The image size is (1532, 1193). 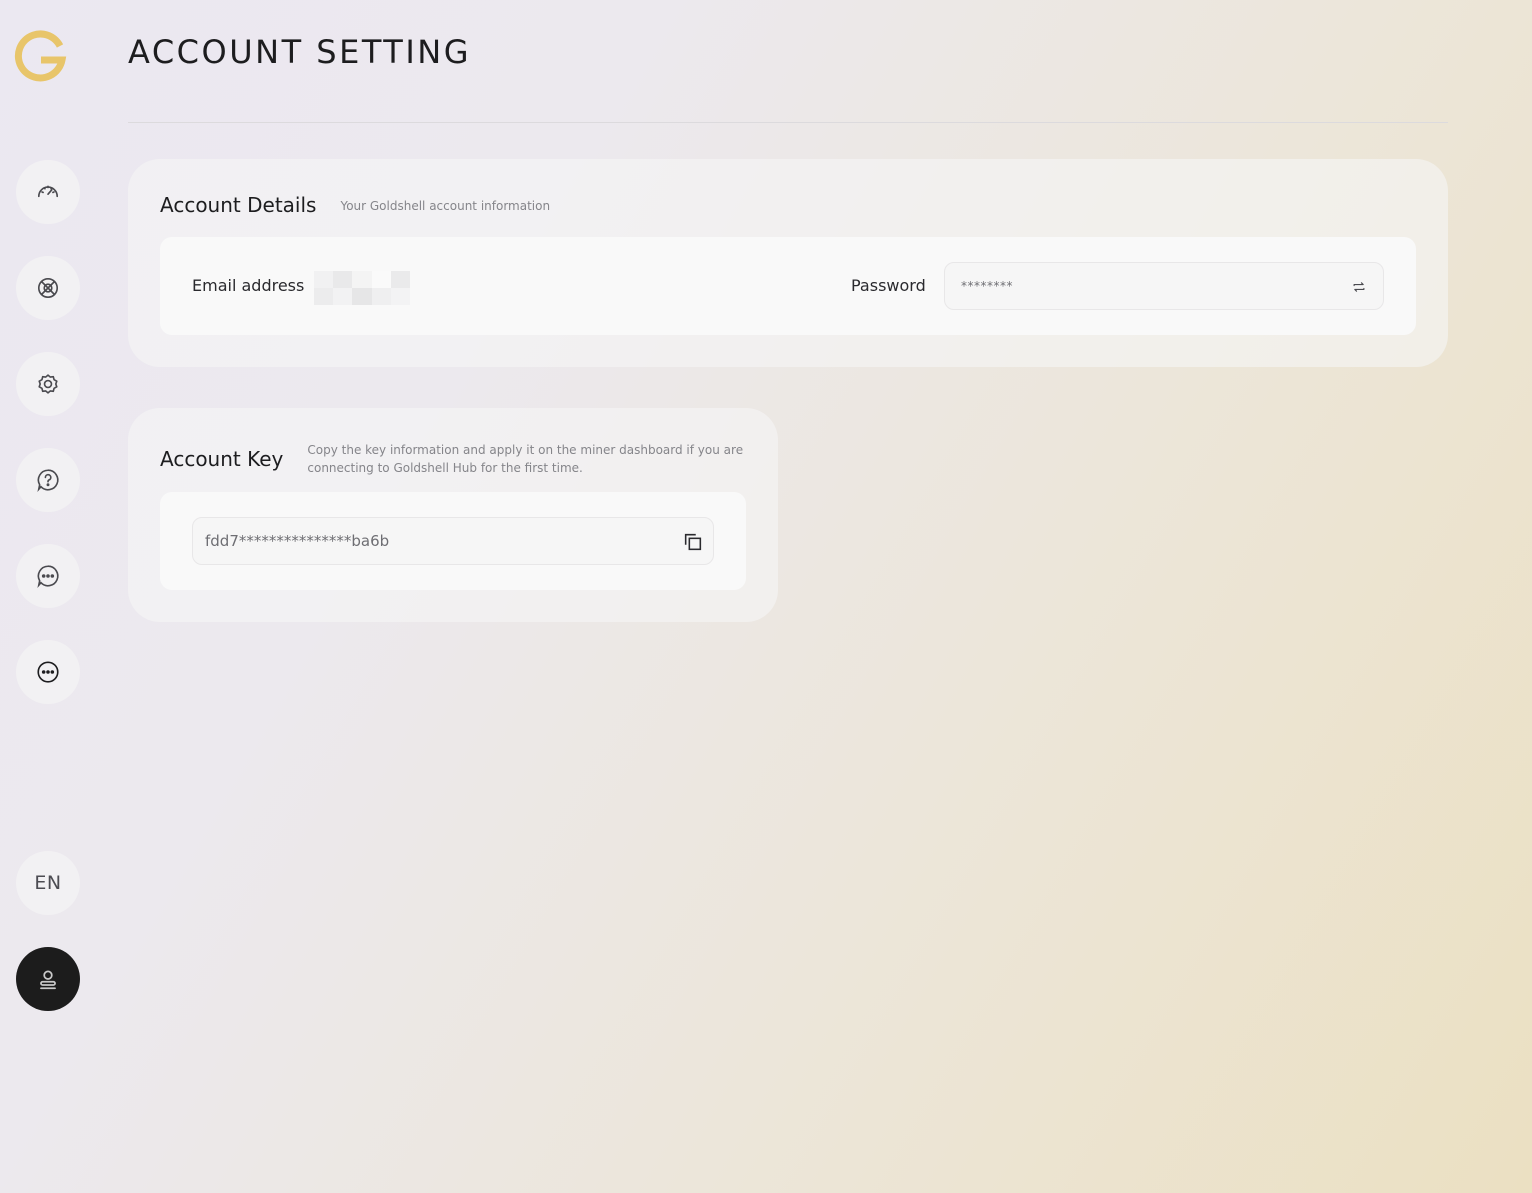 I want to click on nav-profile-button, so click(x=48, y=979).